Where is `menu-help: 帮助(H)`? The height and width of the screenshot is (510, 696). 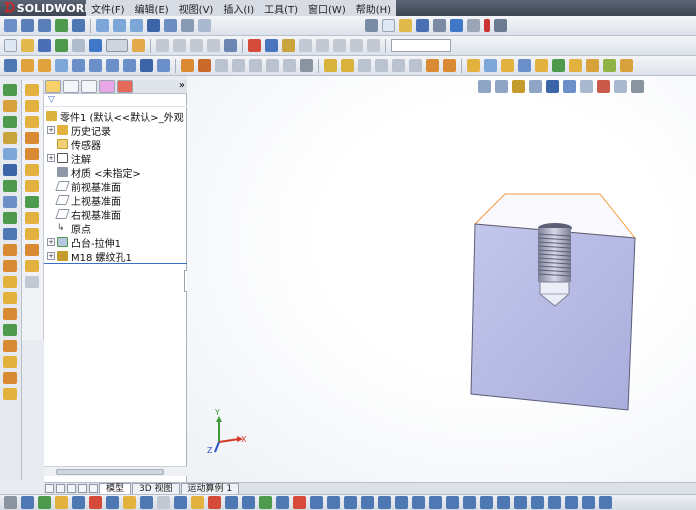
menu-help: 帮助(H) is located at coordinates (373, 8).